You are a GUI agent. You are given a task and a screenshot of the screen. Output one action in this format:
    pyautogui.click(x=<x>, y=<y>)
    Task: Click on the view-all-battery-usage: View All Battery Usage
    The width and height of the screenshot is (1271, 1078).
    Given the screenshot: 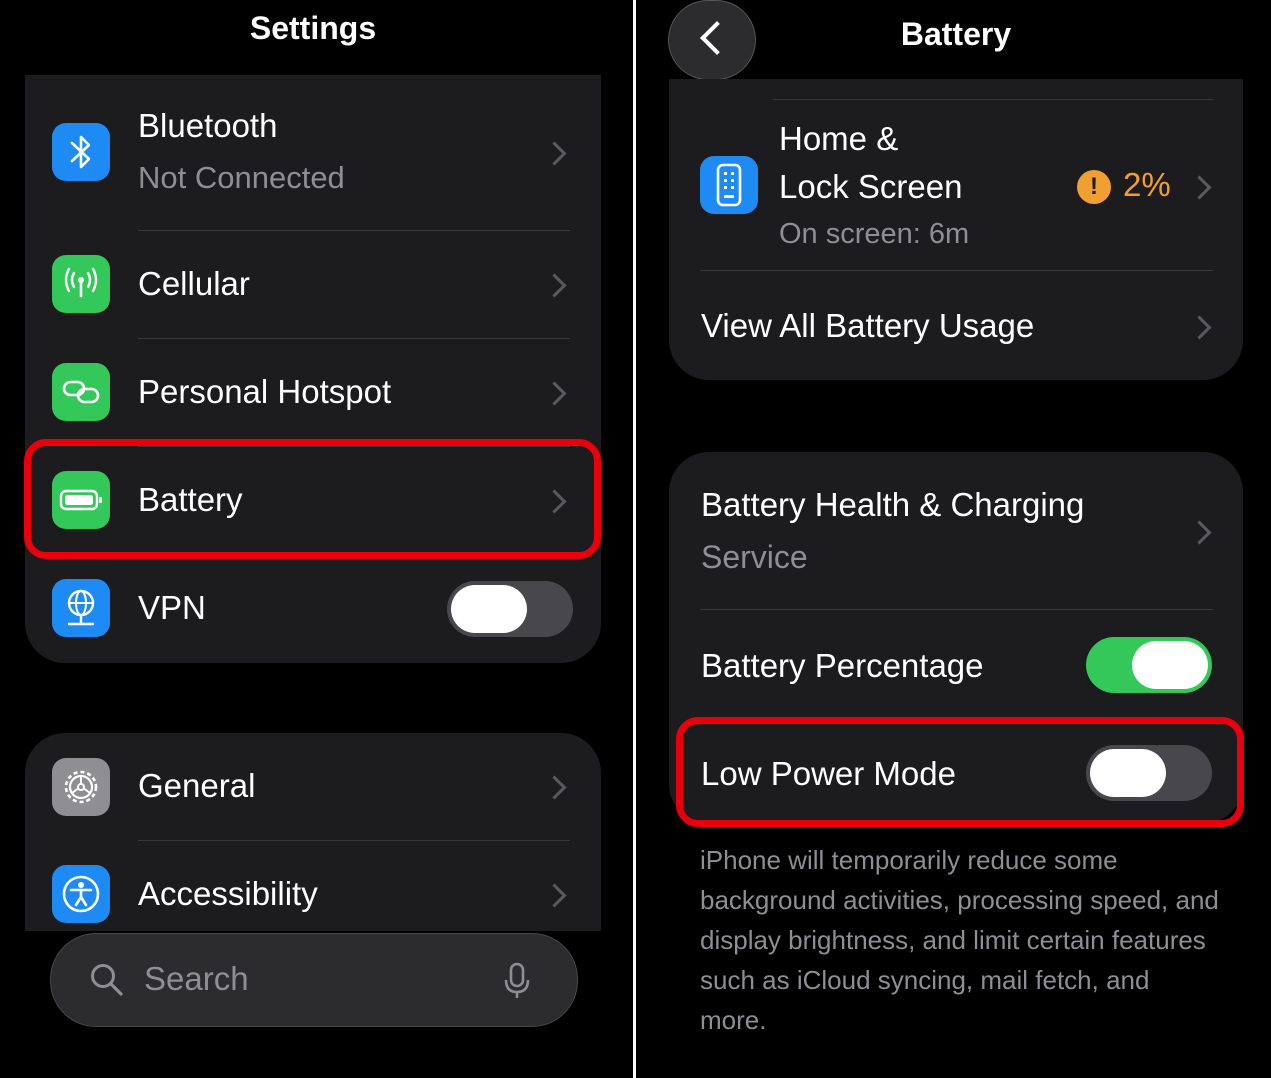 What is the action you would take?
    pyautogui.click(x=956, y=325)
    